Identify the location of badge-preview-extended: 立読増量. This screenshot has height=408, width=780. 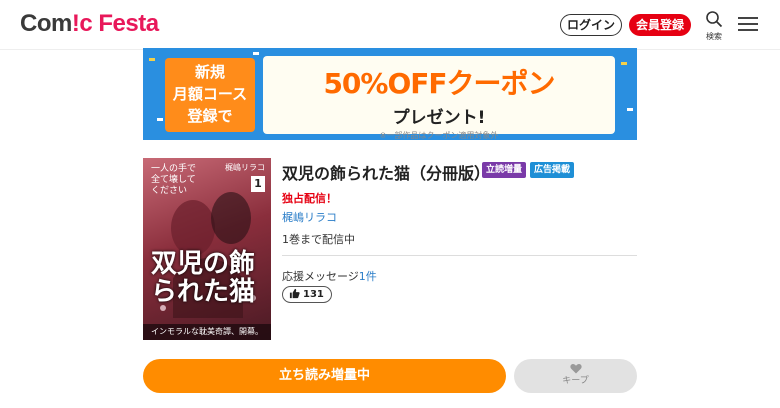
(504, 170).